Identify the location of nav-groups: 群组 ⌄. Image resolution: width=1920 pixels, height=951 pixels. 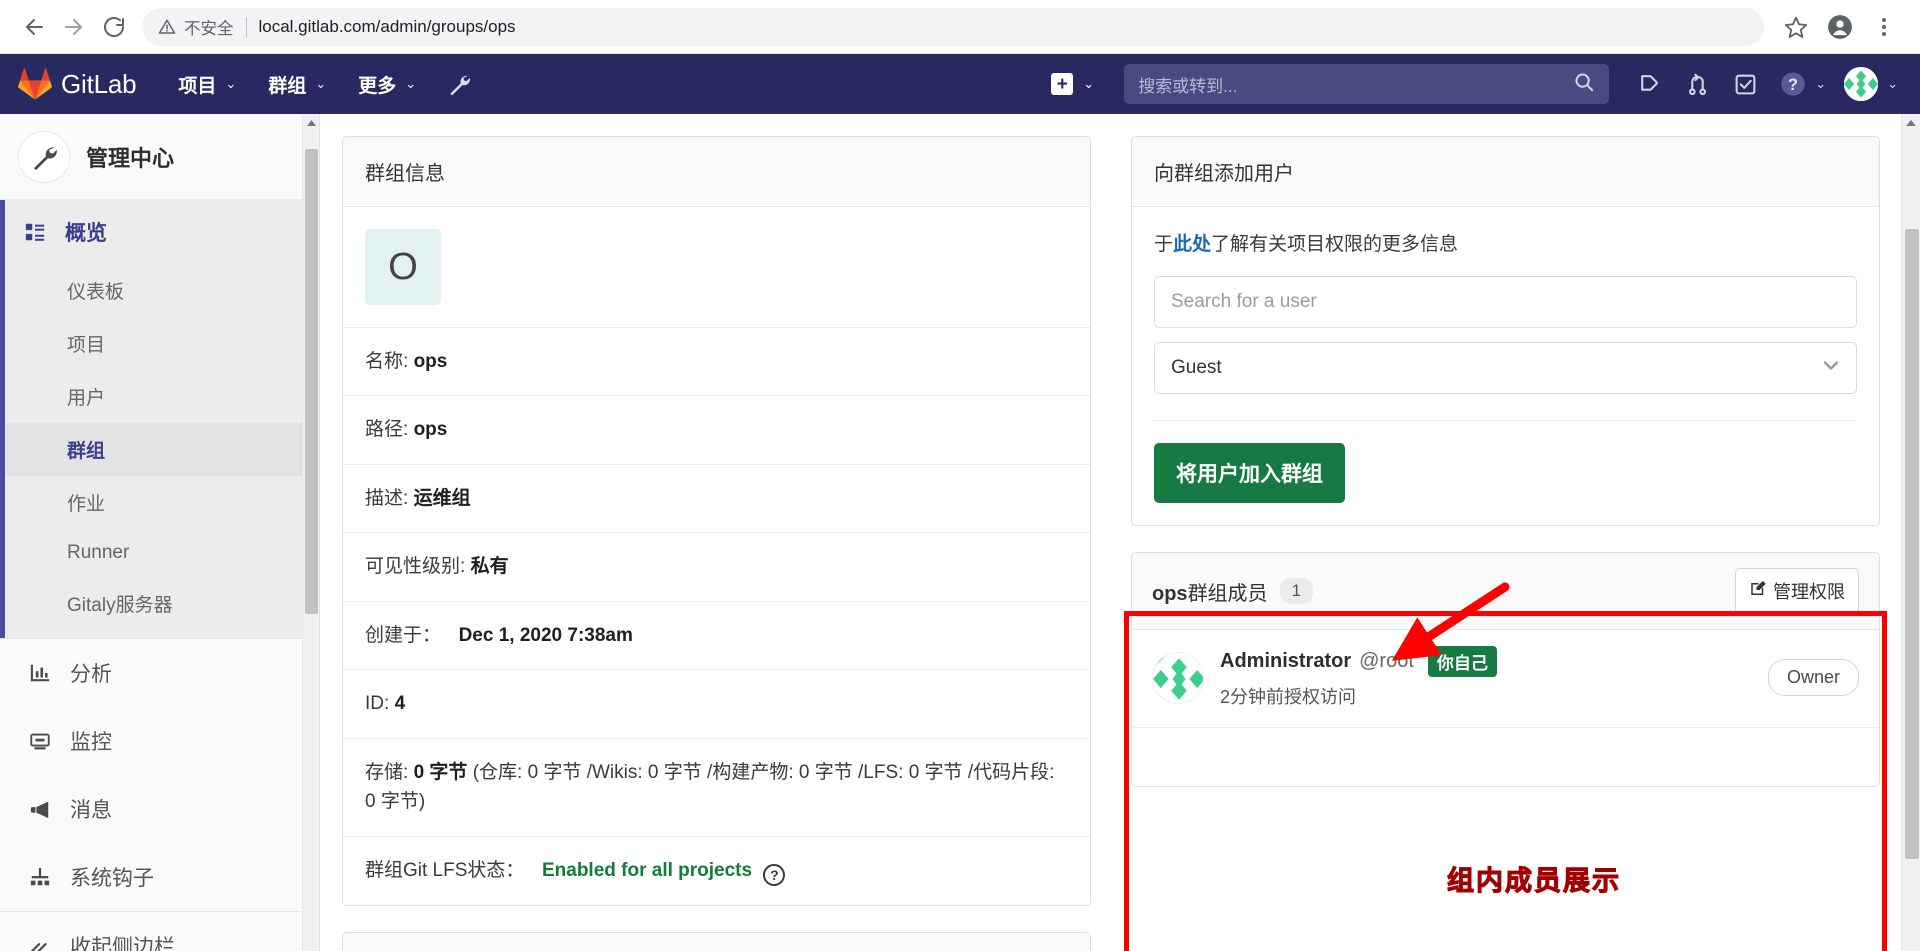
(297, 84).